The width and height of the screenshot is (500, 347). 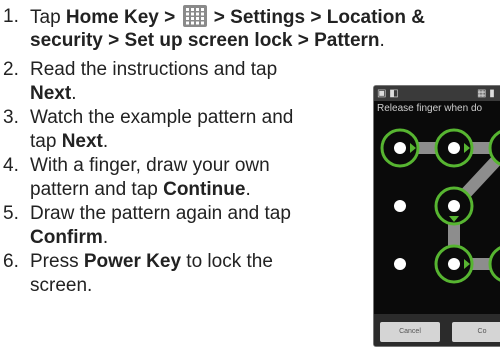 I want to click on step-text-fragment: screen., so click(x=61, y=285).